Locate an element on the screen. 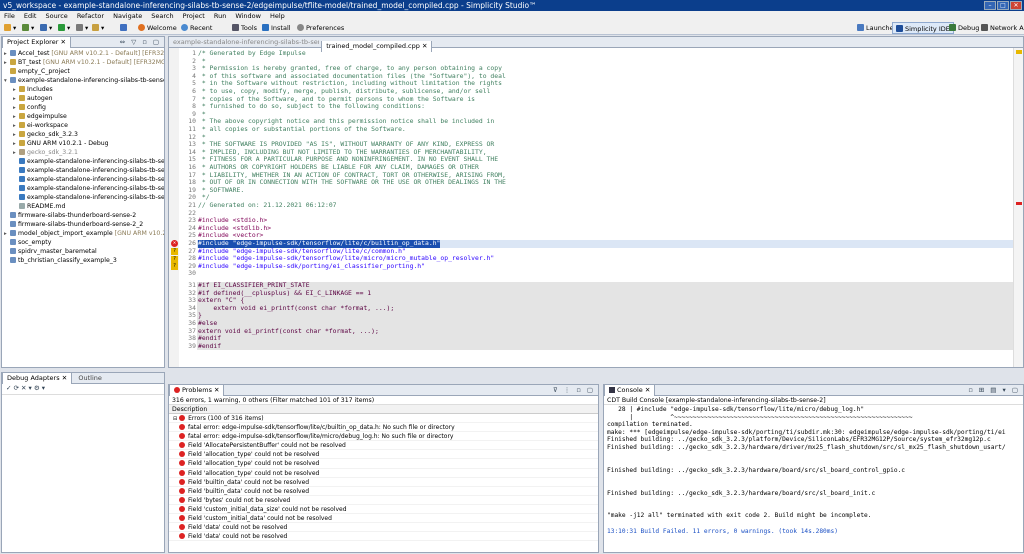 This screenshot has width=1024, height=554. perspective-debug: Debug is located at coordinates (964, 28).